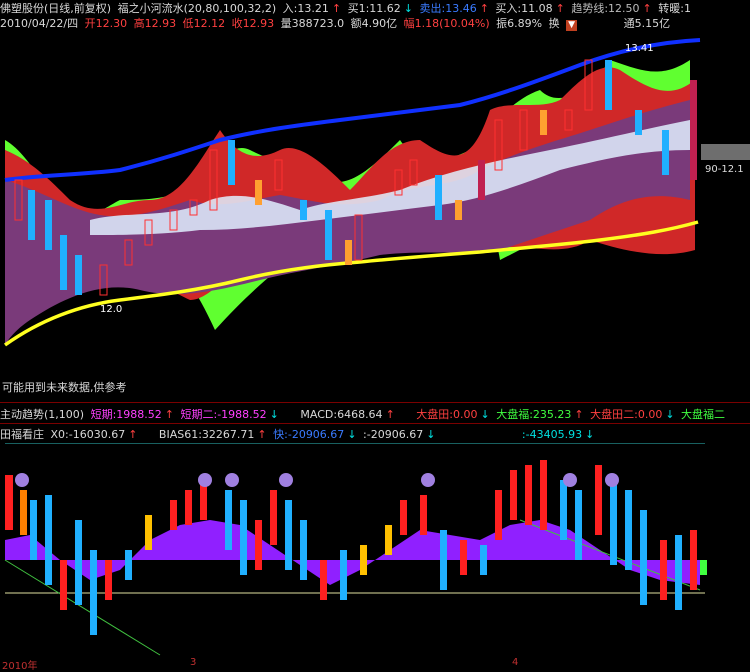  What do you see at coordinates (374, 8) in the screenshot?
I see `buy-label: 买1:11.62` at bounding box center [374, 8].